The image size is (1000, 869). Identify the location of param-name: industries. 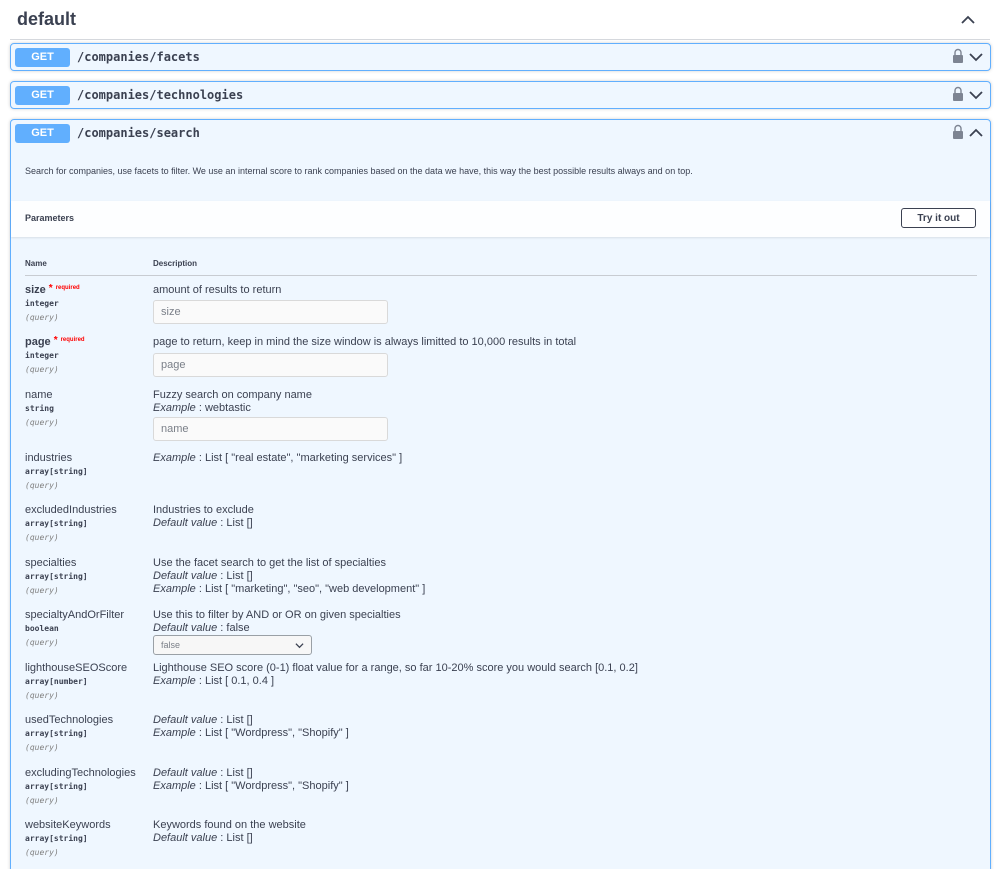
(49, 458).